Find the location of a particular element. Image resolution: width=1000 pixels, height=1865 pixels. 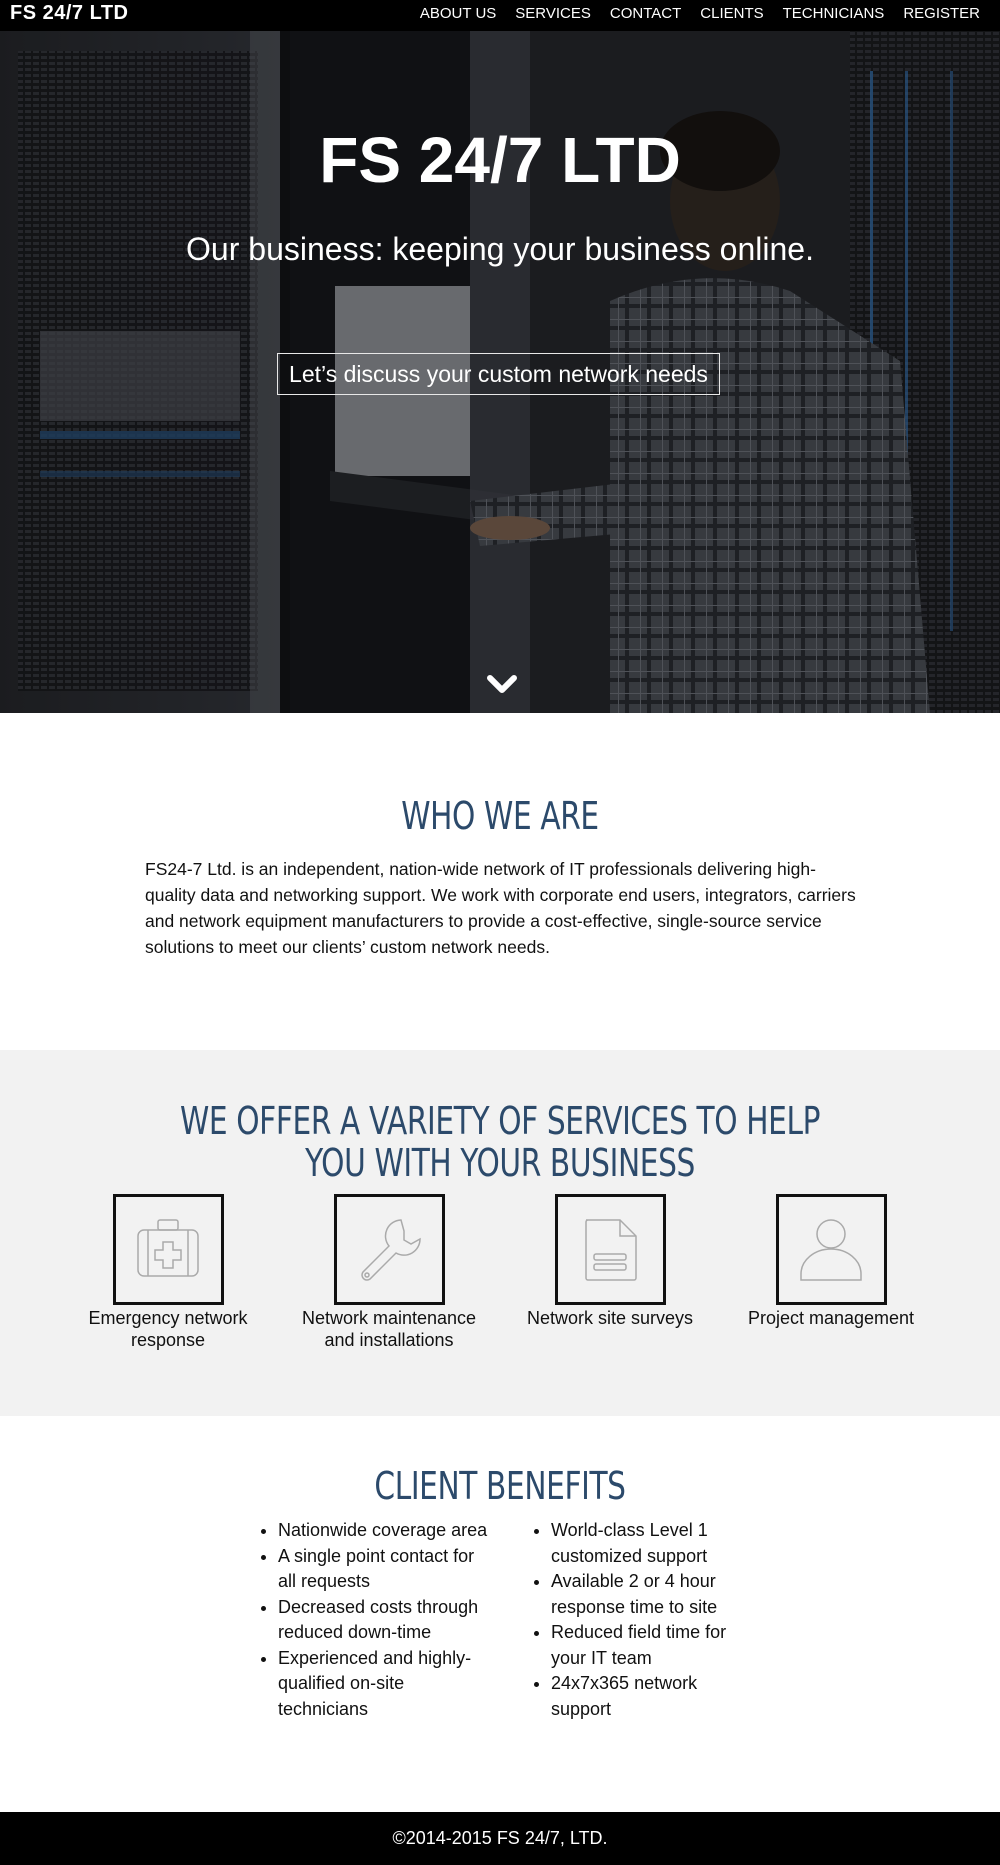

chevron-down-icon is located at coordinates (502, 685).